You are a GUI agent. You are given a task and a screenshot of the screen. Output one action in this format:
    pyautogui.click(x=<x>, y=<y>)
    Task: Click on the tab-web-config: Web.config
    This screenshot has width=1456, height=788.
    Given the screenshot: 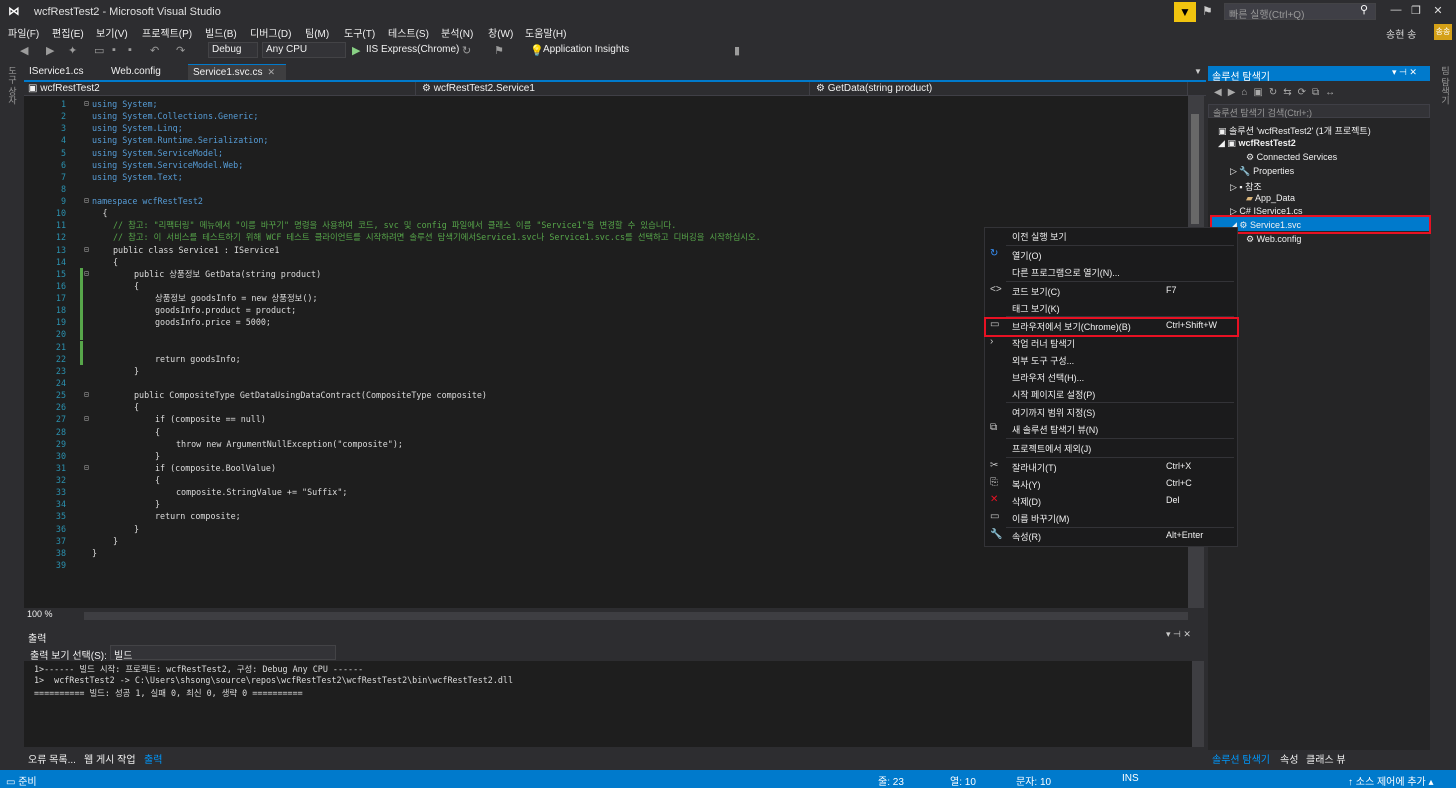 What is the action you would take?
    pyautogui.click(x=136, y=72)
    